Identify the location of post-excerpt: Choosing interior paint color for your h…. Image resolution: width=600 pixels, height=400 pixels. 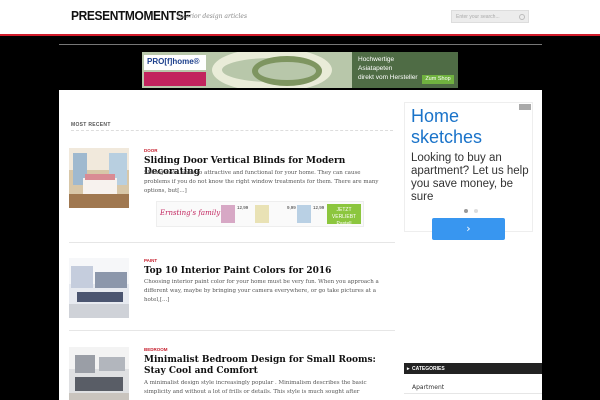
(261, 291).